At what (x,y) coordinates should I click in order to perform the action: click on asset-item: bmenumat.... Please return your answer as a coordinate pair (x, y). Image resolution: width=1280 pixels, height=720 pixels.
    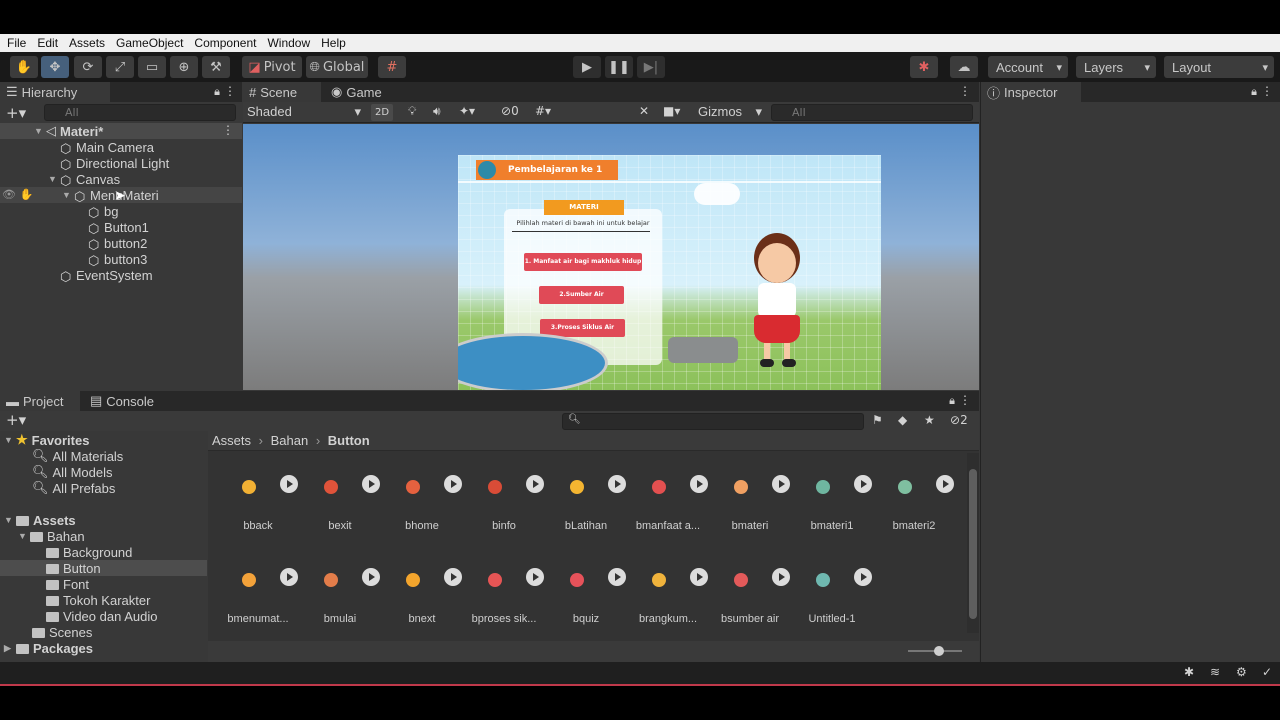
    Looking at the image, I should click on (253, 591).